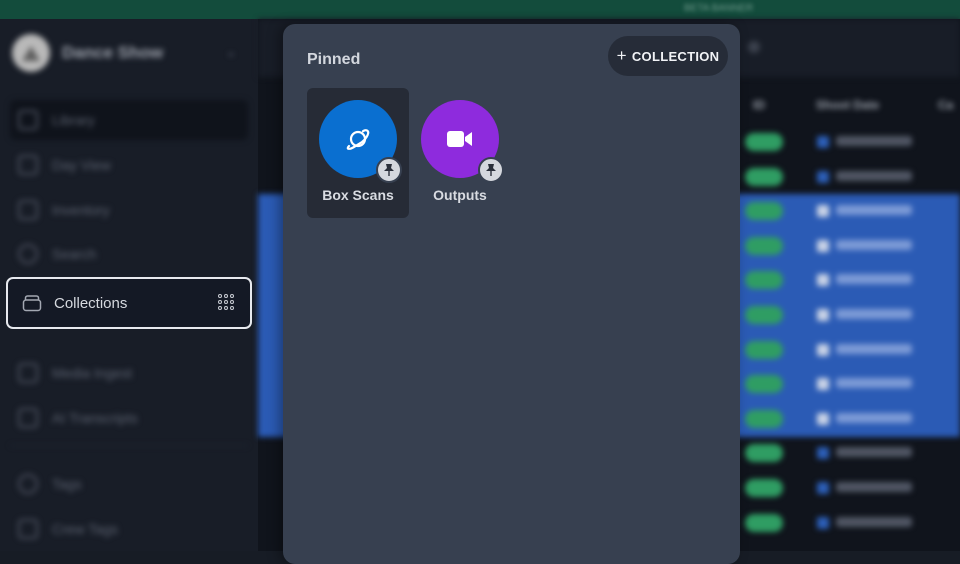  I want to click on sidebar-item-ai-transcripts: AI Transcripts, so click(129, 418).